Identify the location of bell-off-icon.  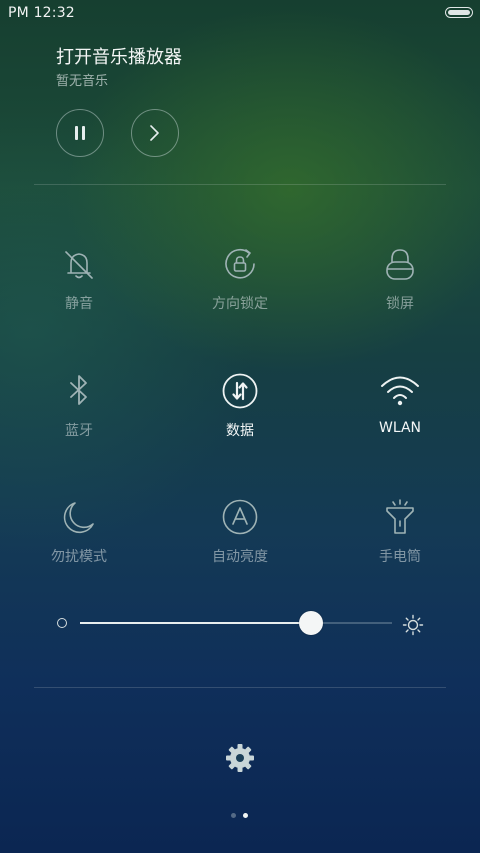
(79, 265).